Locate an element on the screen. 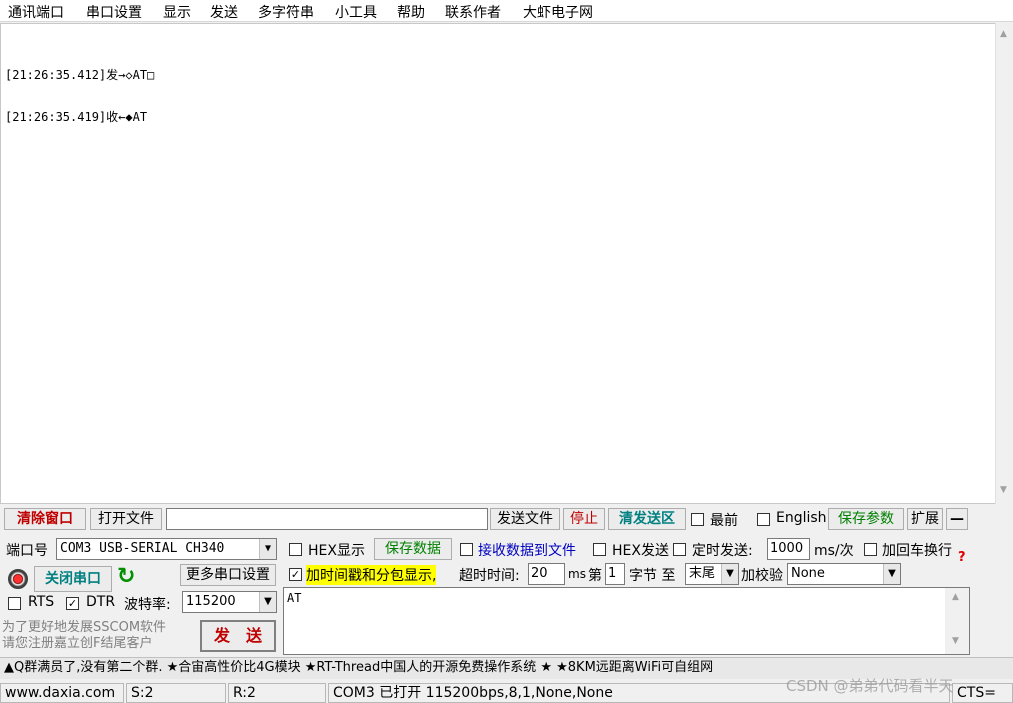 This screenshot has height=703, width=1013. hint-line: 请您注册嘉立创F结尾客户 is located at coordinates (77, 643).